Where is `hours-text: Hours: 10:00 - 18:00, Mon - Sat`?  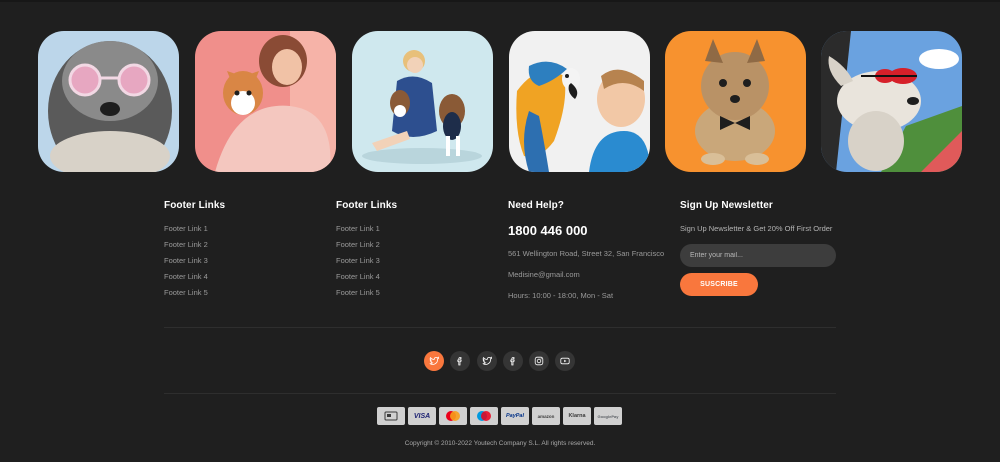 hours-text: Hours: 10:00 - 18:00, Mon - Sat is located at coordinates (561, 295).